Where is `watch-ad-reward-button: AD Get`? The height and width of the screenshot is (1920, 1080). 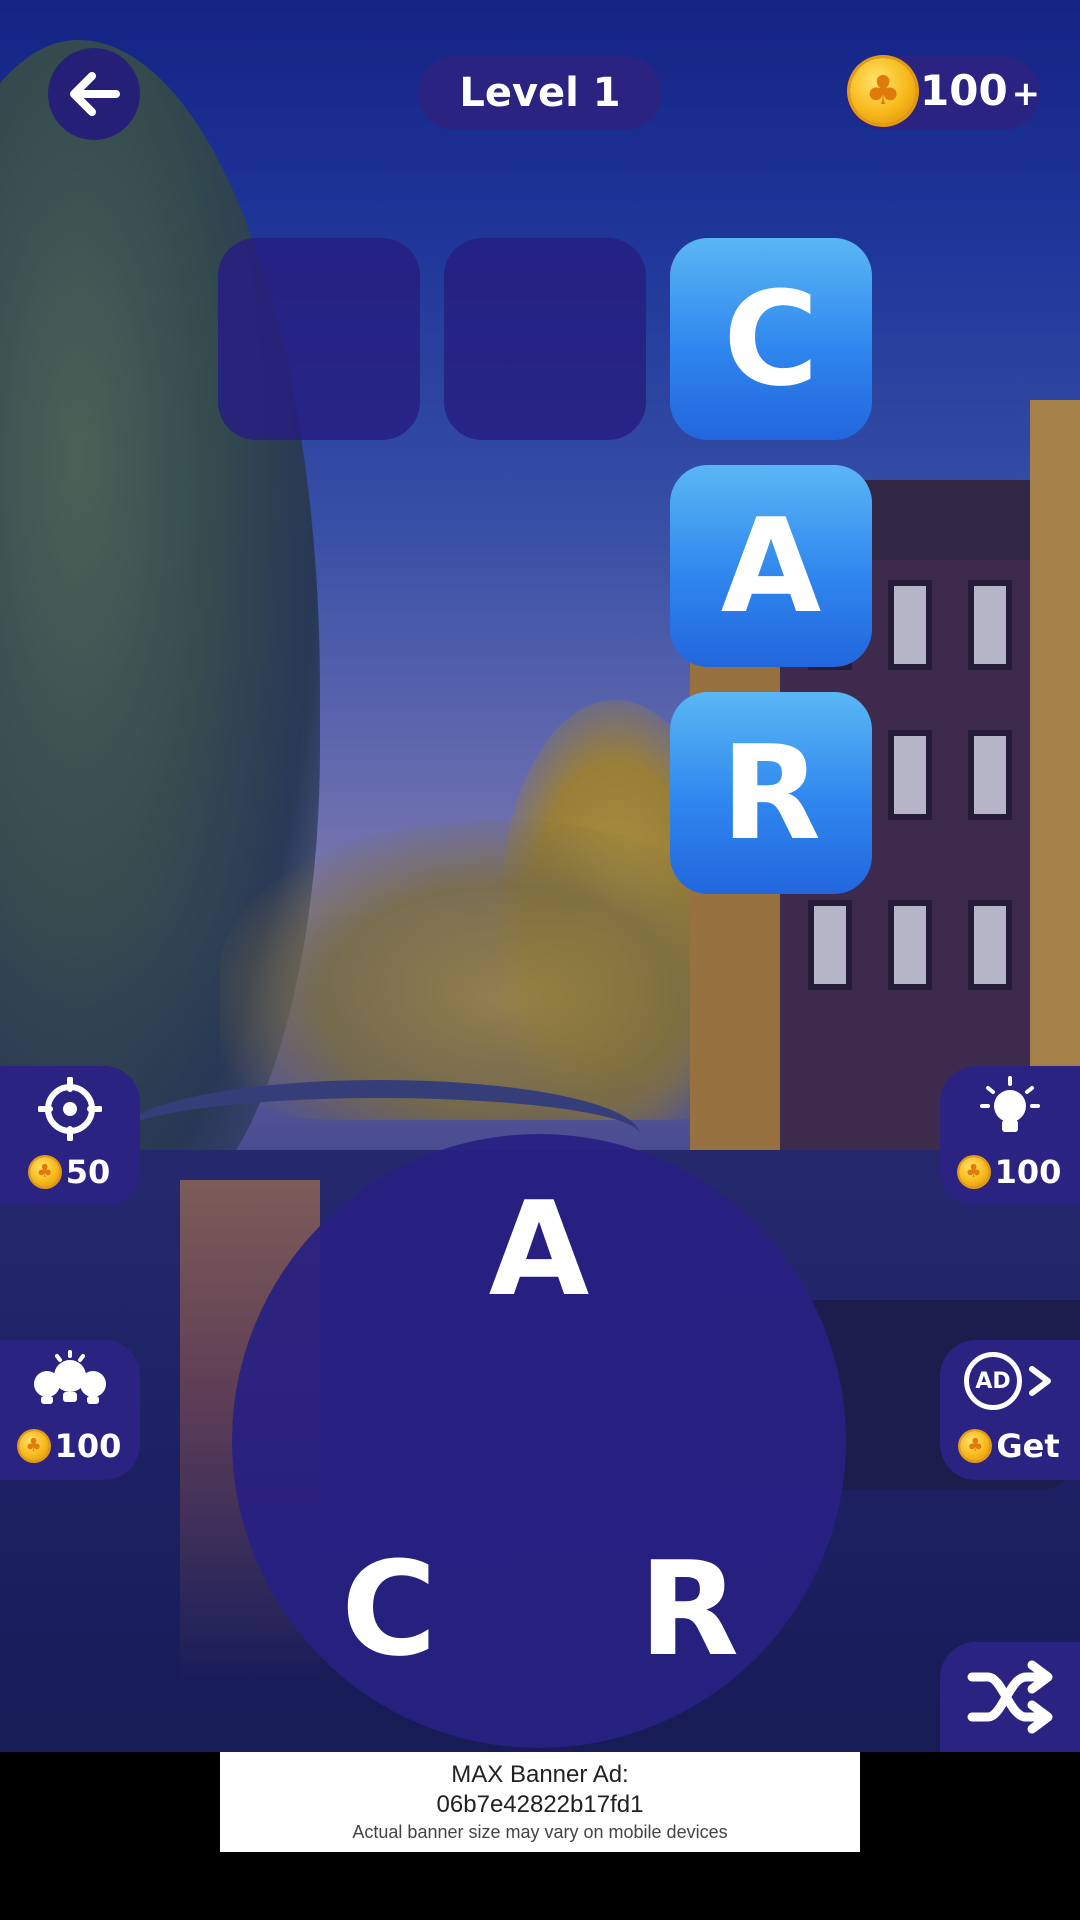
watch-ad-reward-button: AD Get is located at coordinates (1010, 1410).